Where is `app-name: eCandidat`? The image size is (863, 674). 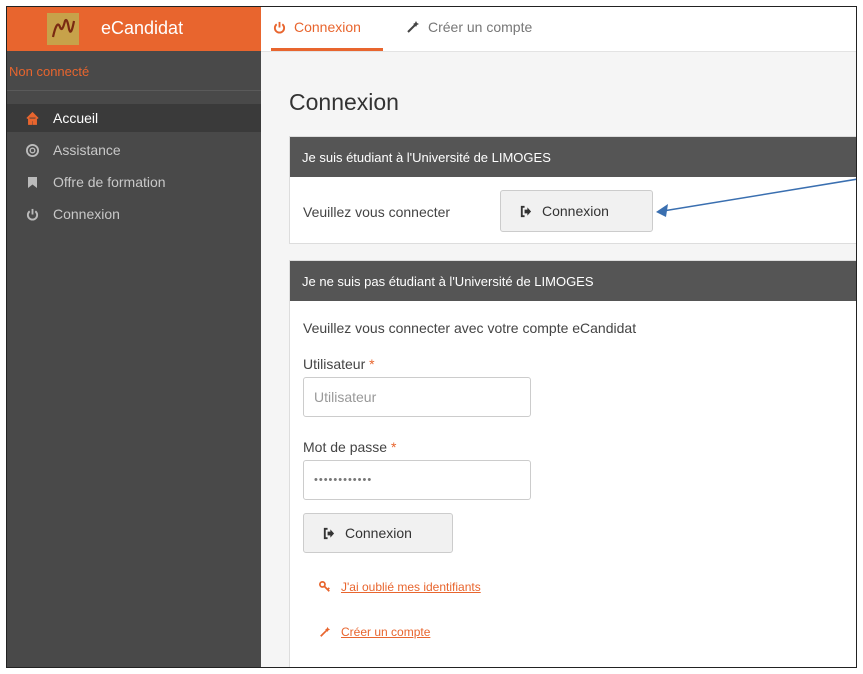
app-name: eCandidat is located at coordinates (142, 28).